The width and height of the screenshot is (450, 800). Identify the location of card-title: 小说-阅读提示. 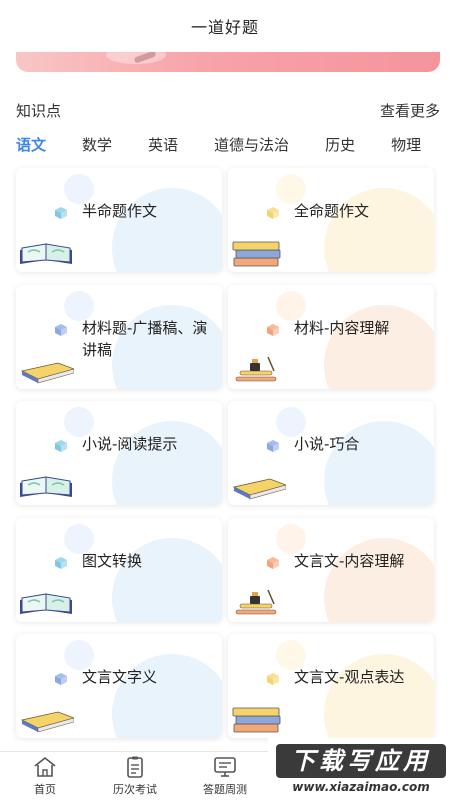
(130, 444).